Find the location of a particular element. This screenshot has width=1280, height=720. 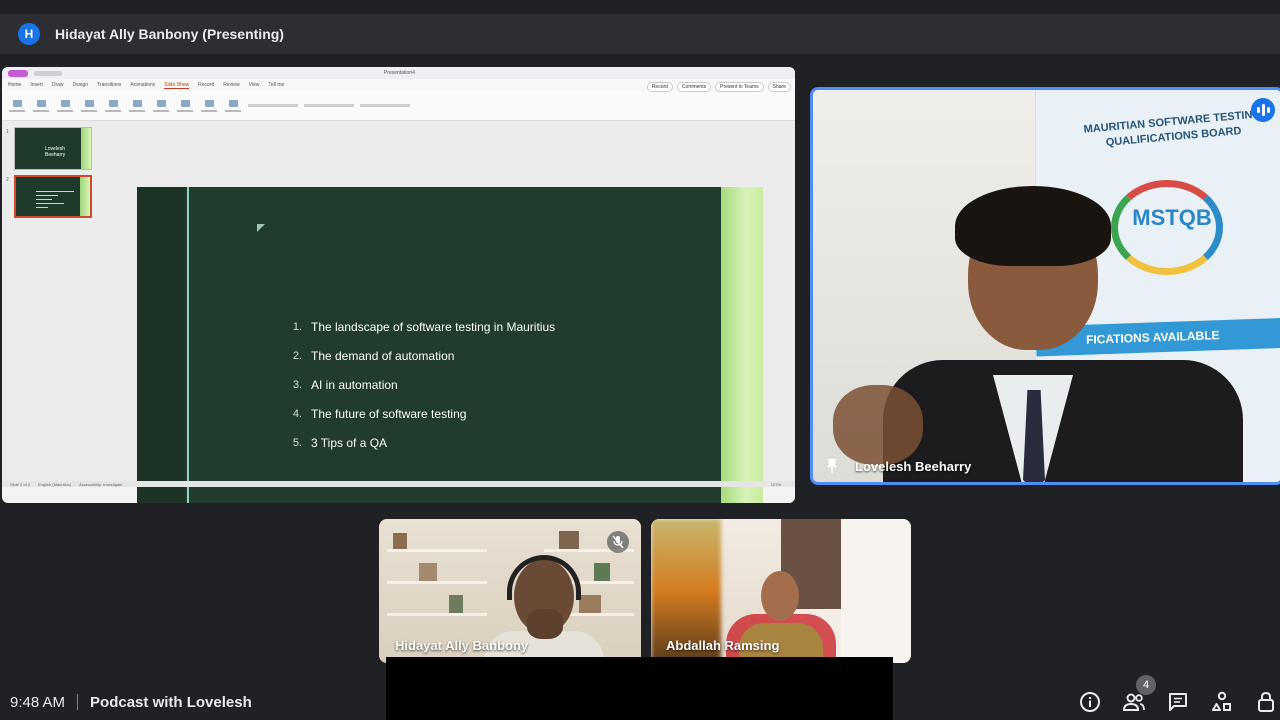

agenda-item: 3. AI in automation is located at coordinates (345, 384).